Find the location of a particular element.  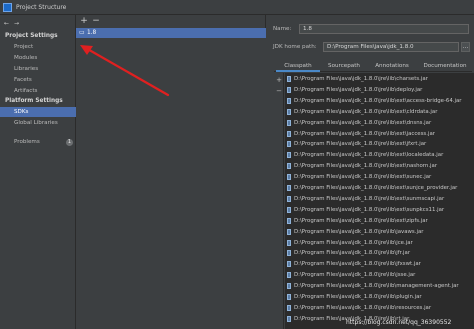

window-title: Project Structure is located at coordinates (41, 7).